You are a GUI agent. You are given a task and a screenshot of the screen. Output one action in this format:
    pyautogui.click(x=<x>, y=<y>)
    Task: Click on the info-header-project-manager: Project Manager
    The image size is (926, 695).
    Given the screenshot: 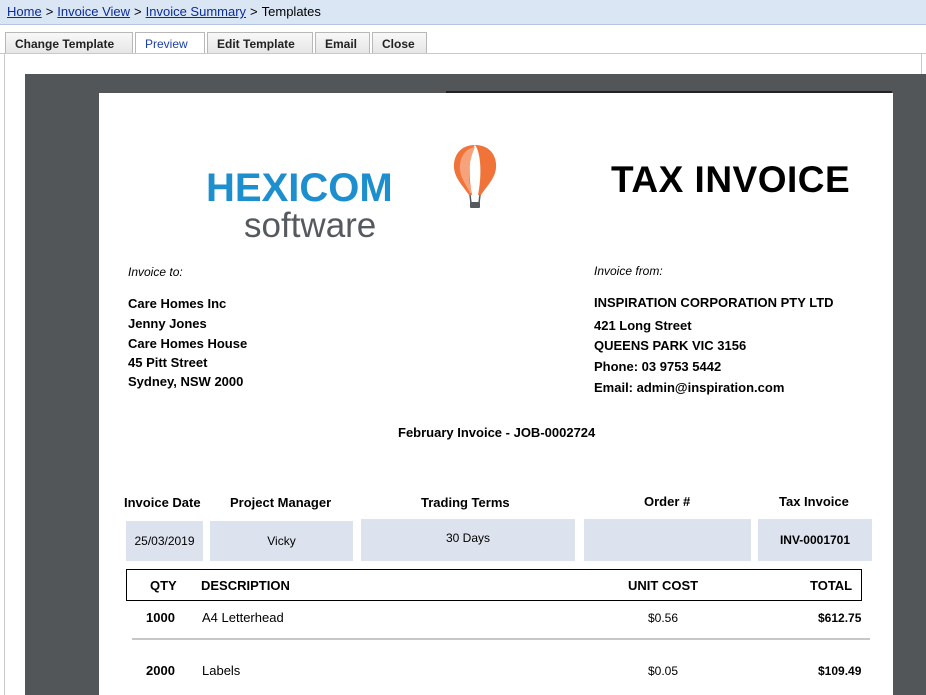 What is the action you would take?
    pyautogui.click(x=281, y=502)
    